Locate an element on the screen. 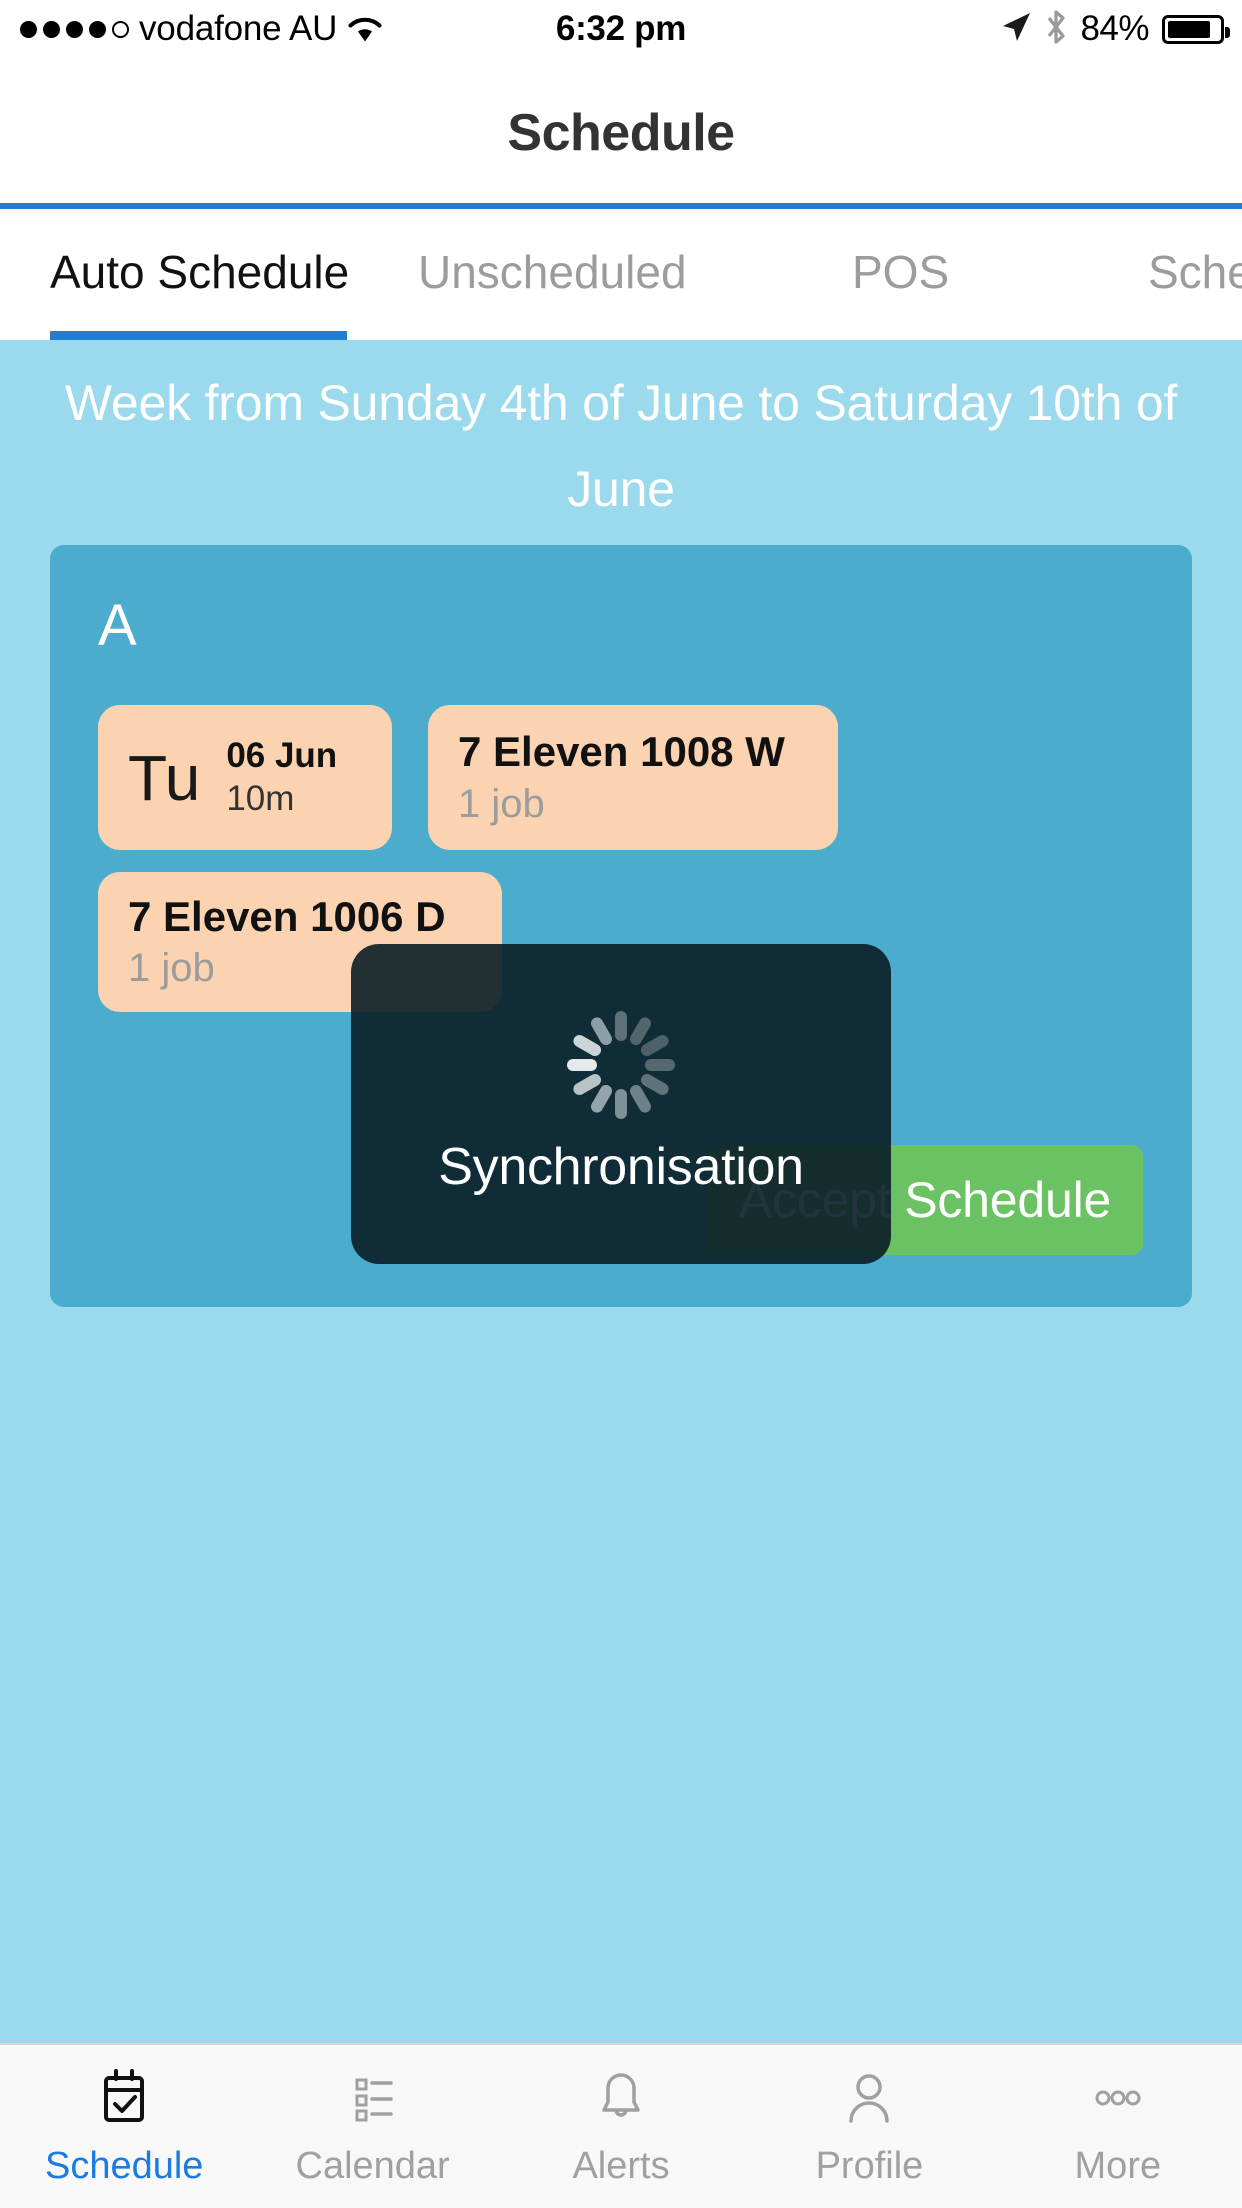 The height and width of the screenshot is (2208, 1242). group-label: A is located at coordinates (117, 625).